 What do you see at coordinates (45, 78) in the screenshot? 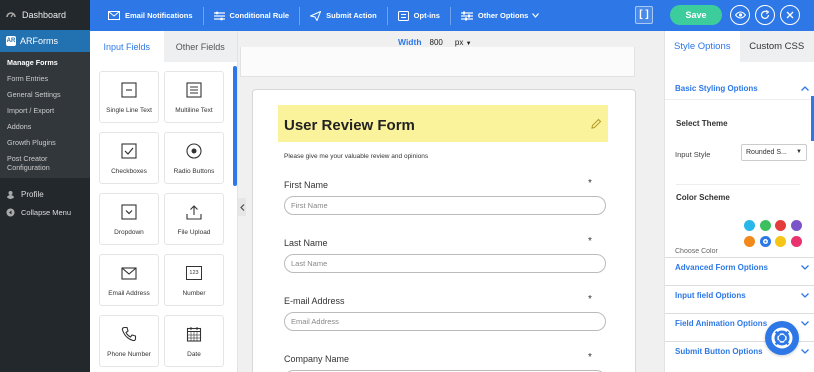
I see `submenu-form-entries: Form Entries` at bounding box center [45, 78].